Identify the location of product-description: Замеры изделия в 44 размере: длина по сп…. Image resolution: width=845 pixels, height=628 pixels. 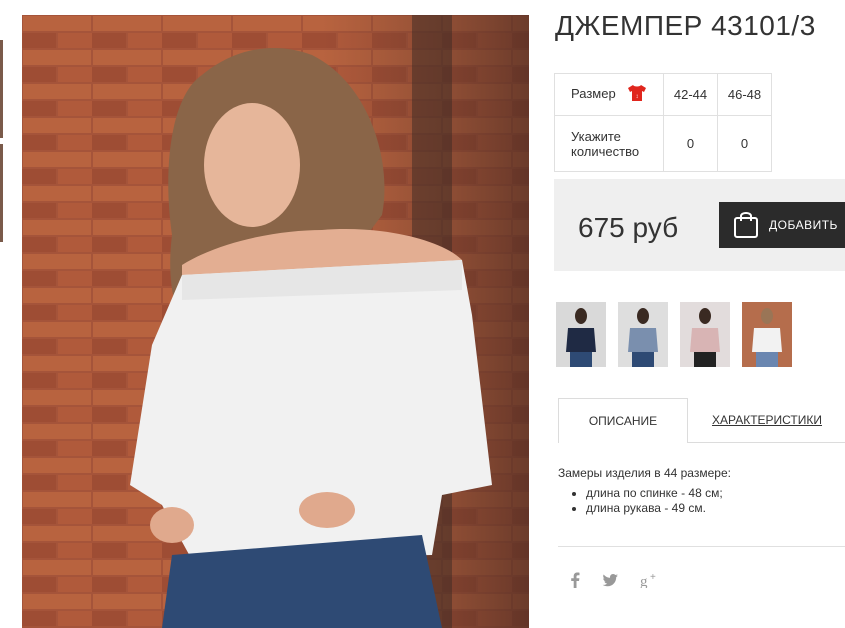
(644, 491).